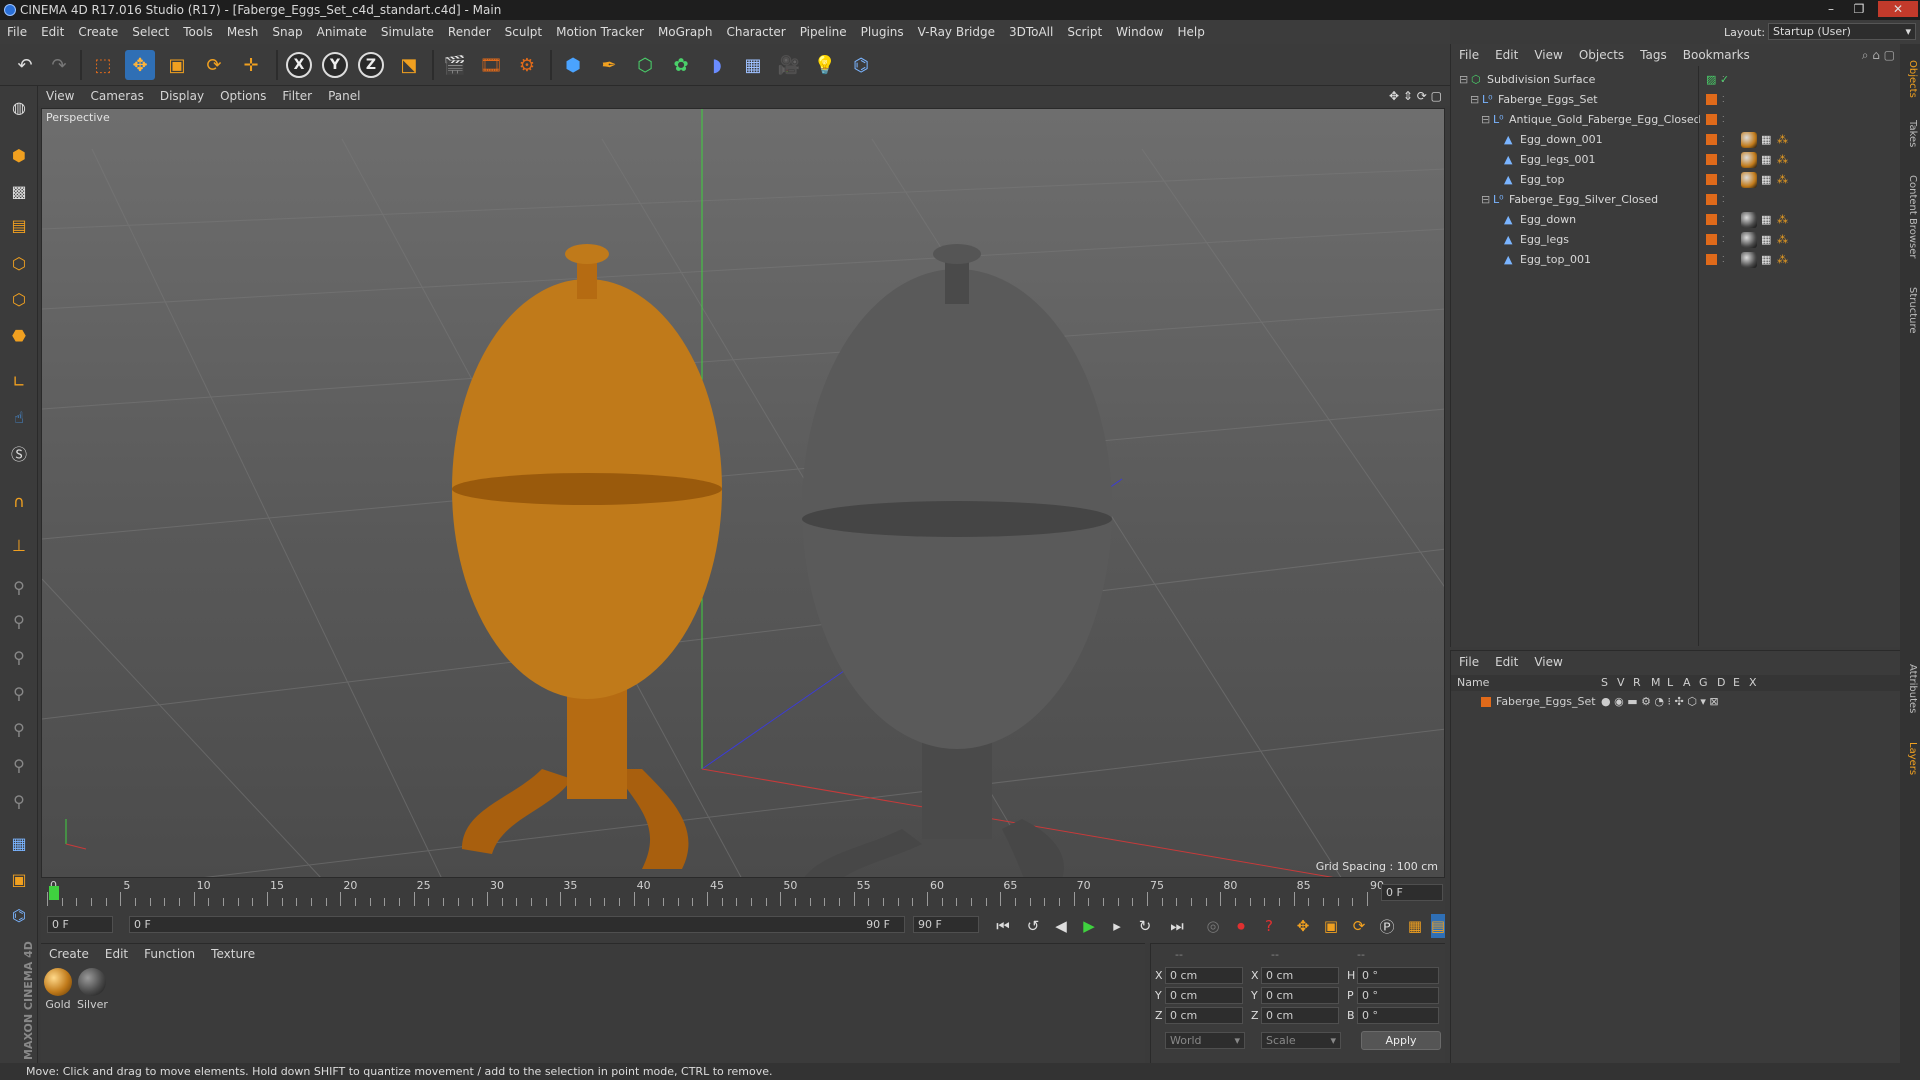 The width and height of the screenshot is (1920, 1080). I want to click on object-row: ⊟ L⁰ Faberge_Egg_Silver_Closed ⁚, so click(1676, 200).